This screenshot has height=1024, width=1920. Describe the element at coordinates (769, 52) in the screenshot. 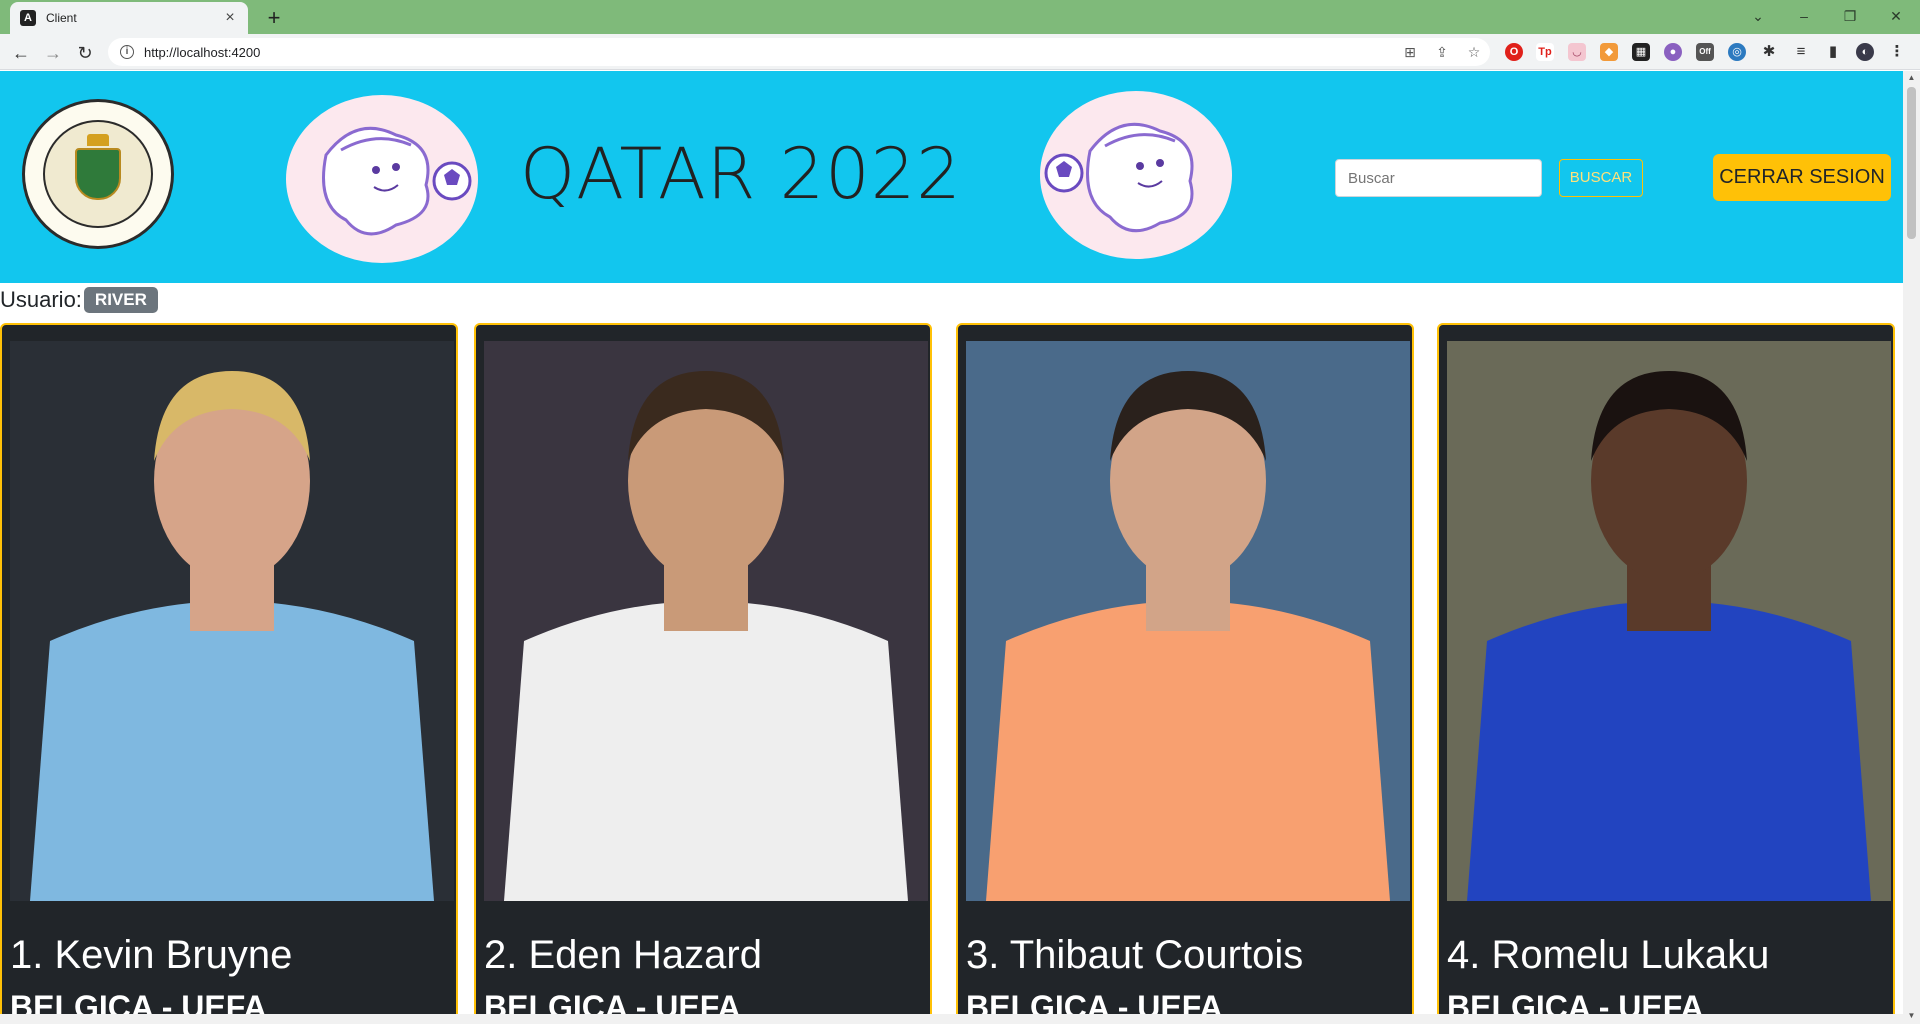

I see `url-text: http://localhost:4200` at that location.